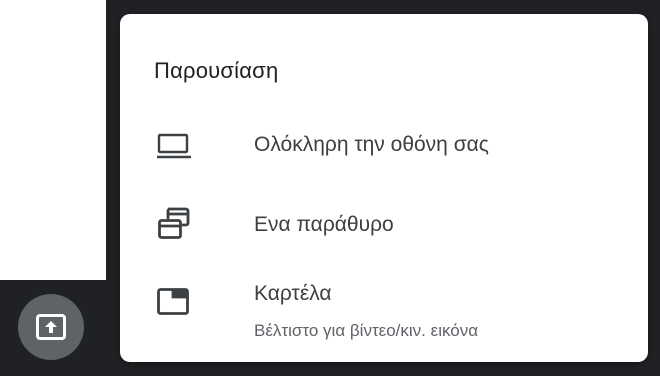 The image size is (660, 376). What do you see at coordinates (174, 304) in the screenshot?
I see `browser-tab-icon` at bounding box center [174, 304].